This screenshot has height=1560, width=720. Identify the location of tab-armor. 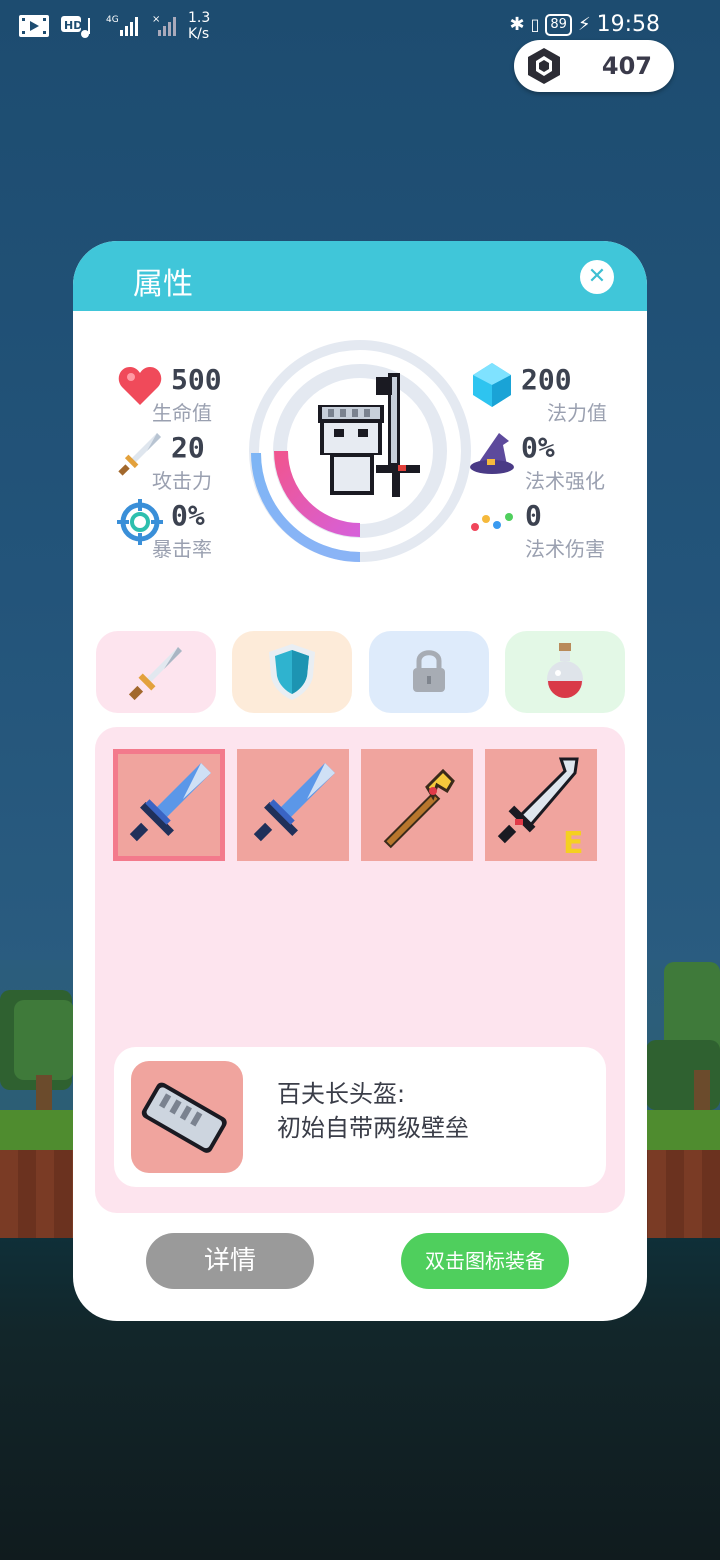
(292, 672).